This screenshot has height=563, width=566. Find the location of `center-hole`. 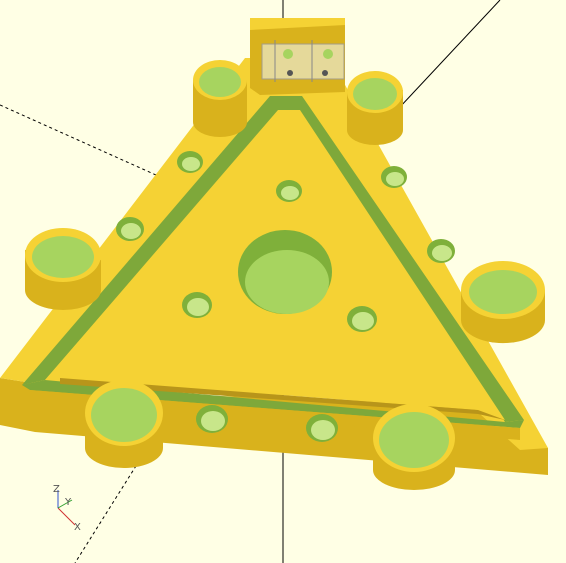

center-hole is located at coordinates (285, 272).